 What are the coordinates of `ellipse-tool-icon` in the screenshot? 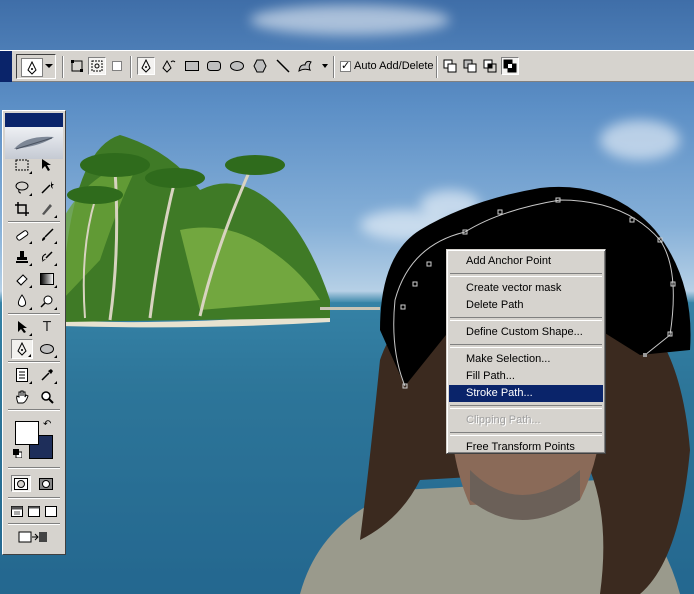 It's located at (237, 66).